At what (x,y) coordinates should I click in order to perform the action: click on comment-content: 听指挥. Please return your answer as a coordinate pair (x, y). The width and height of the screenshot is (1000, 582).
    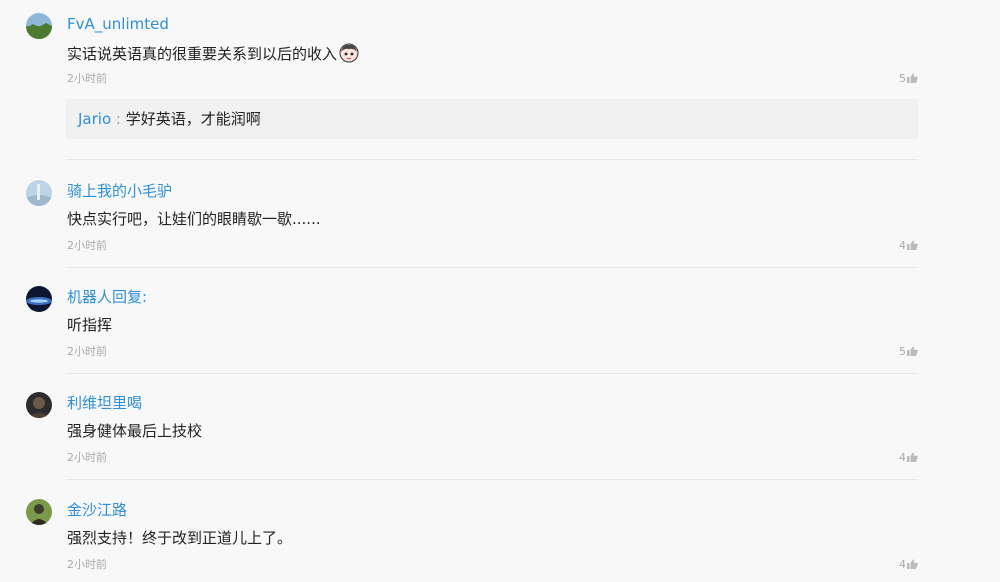
    Looking at the image, I should click on (89, 325).